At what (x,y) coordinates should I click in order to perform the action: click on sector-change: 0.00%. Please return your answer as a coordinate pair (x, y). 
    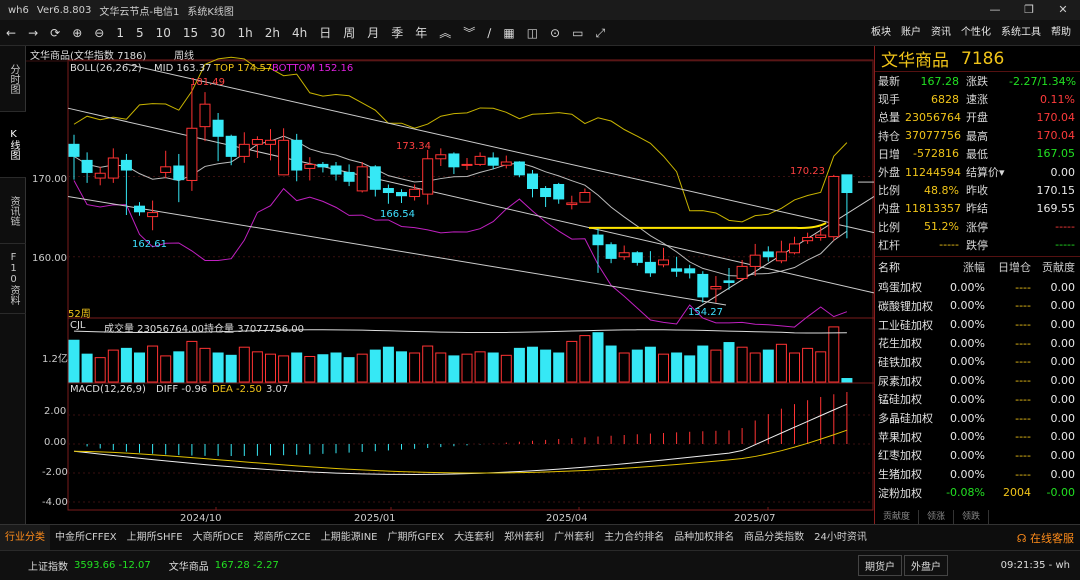
    Looking at the image, I should click on (967, 418).